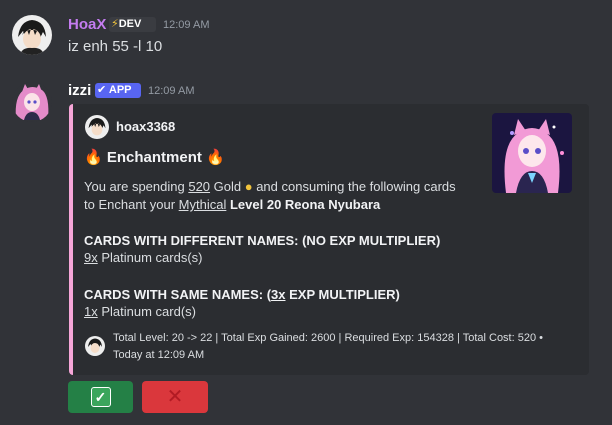 The width and height of the screenshot is (612, 425). I want to click on dev-badge: ⚡DEV, so click(132, 24).